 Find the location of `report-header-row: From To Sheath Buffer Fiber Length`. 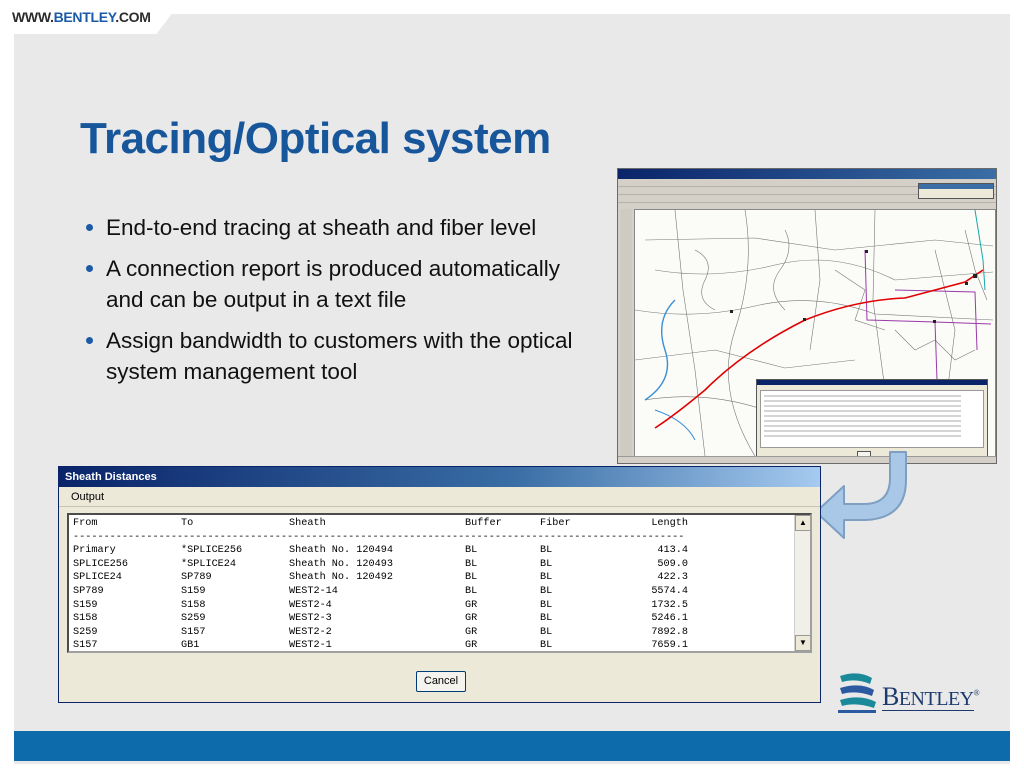

report-header-row: From To Sheath Buffer Fiber Length is located at coordinates (380, 523).